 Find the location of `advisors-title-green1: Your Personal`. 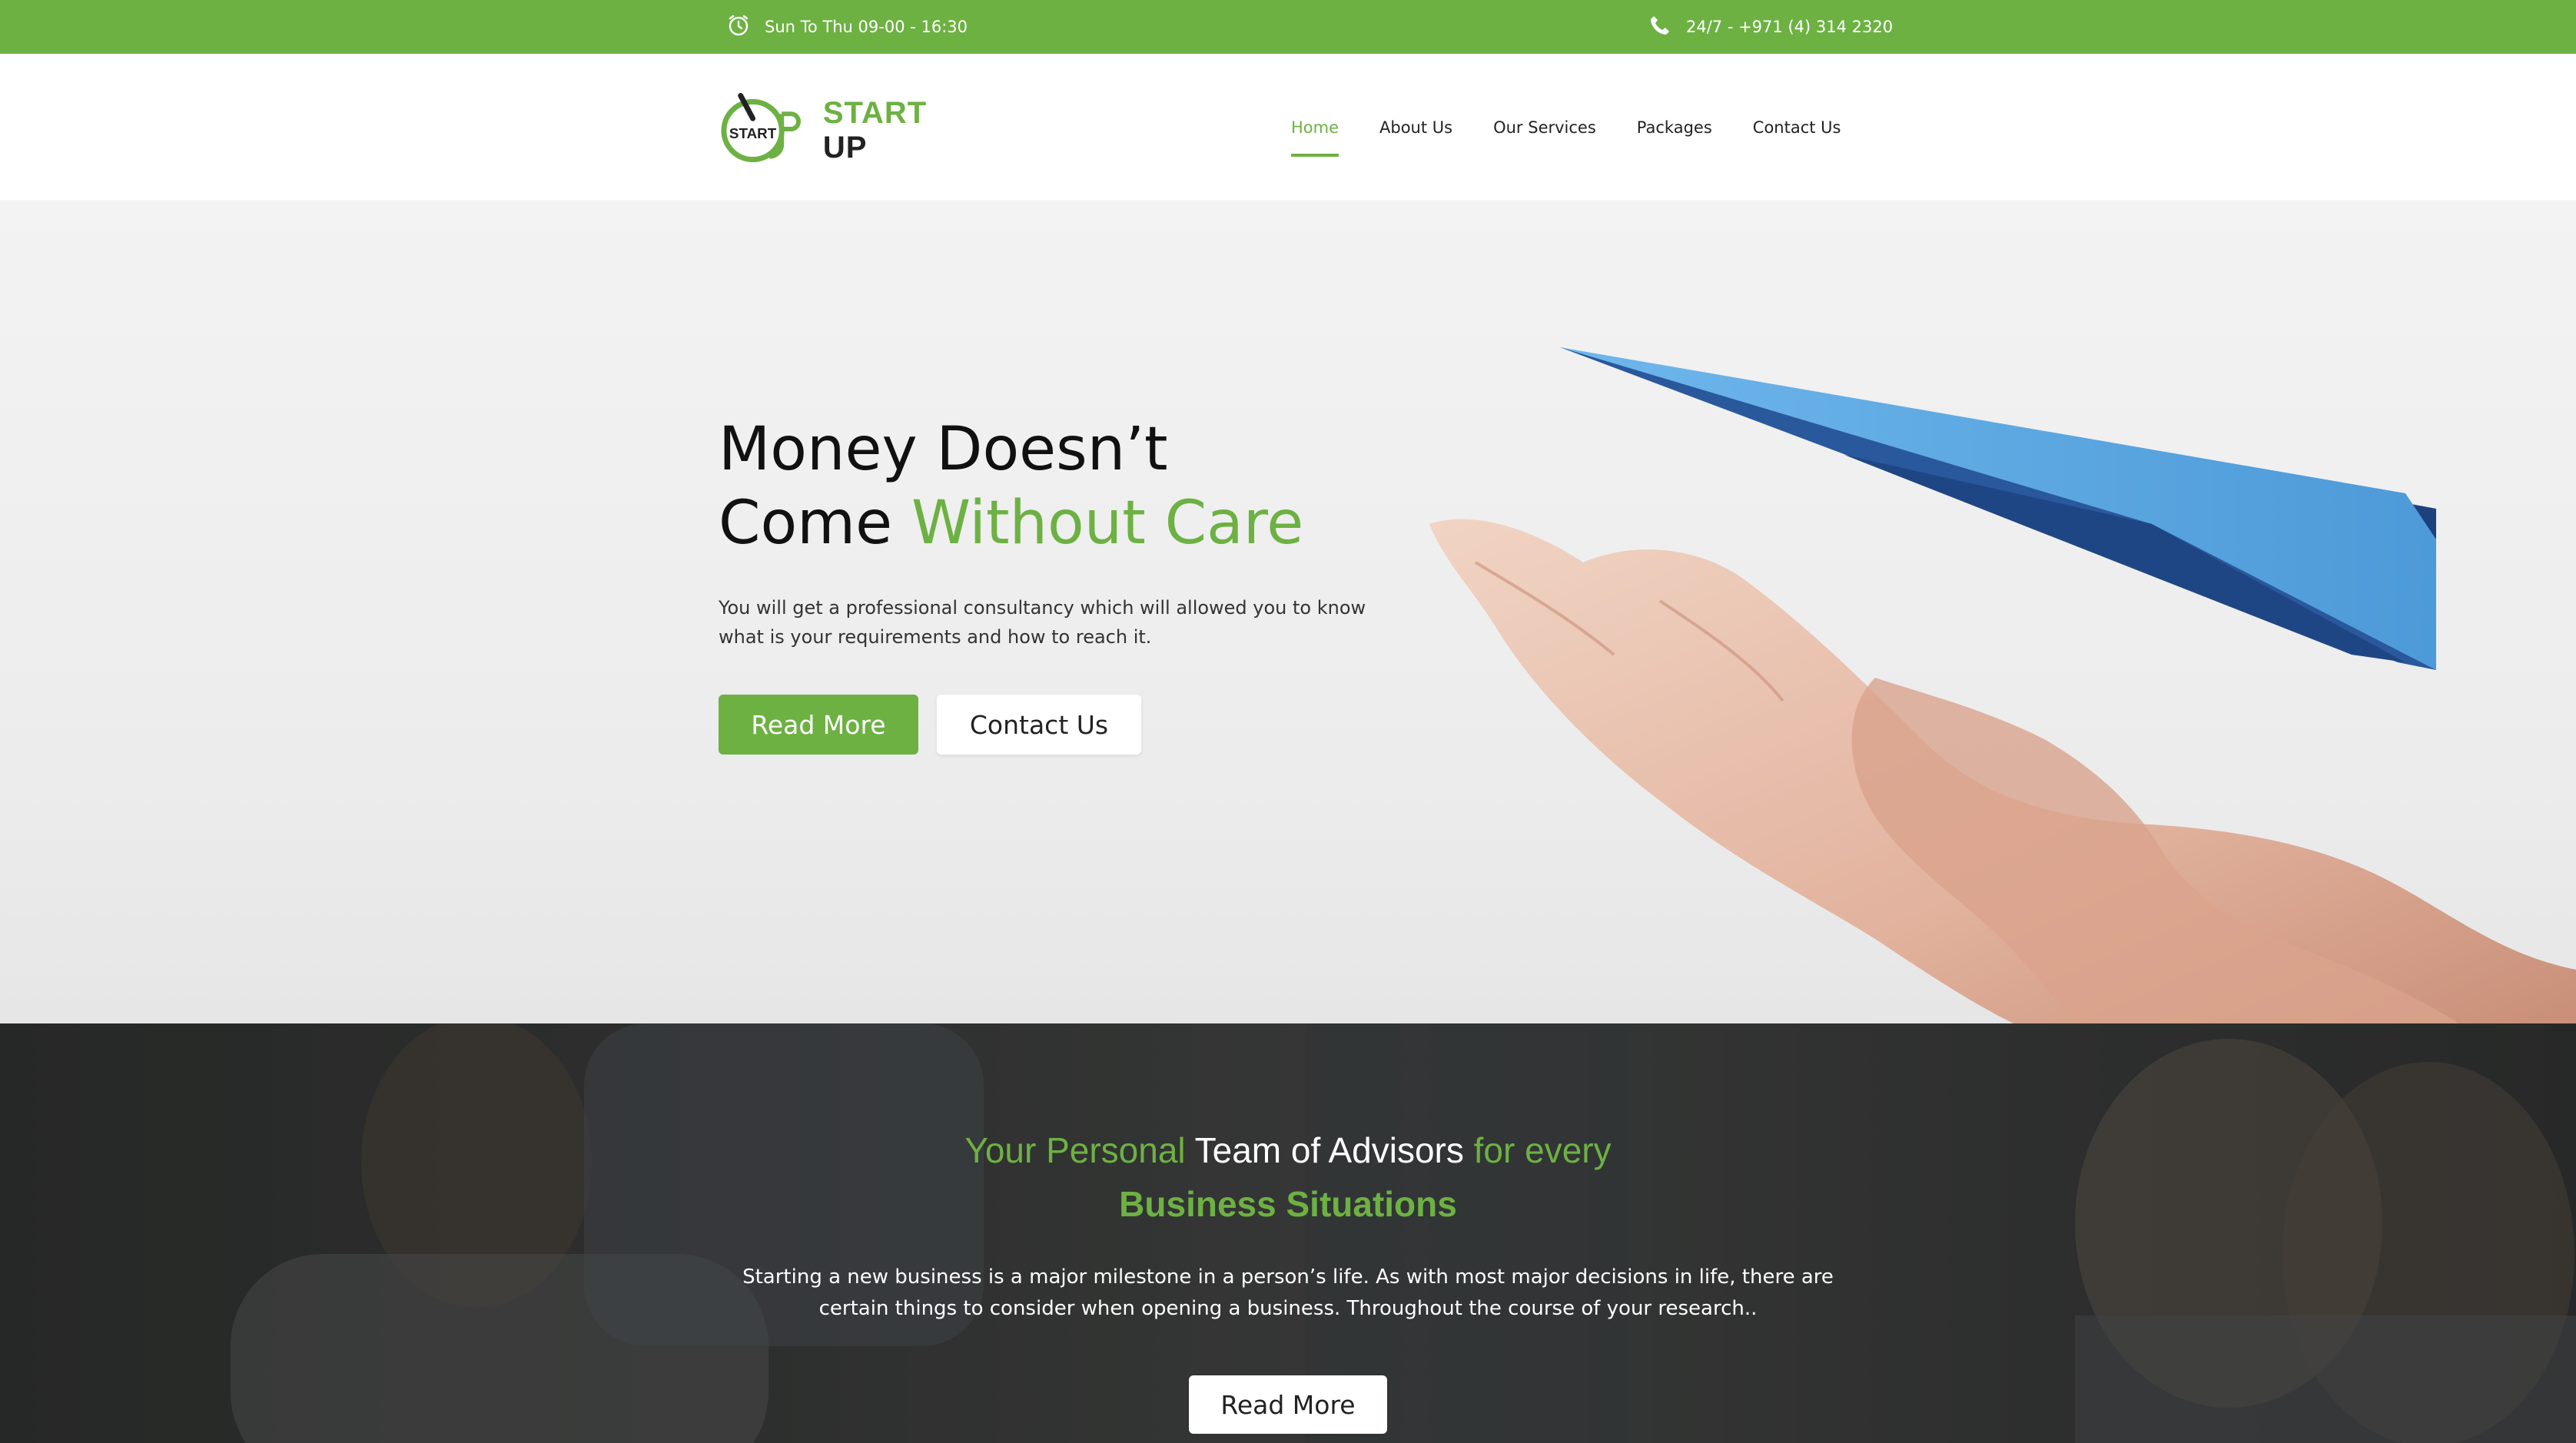

advisors-title-green1: Your Personal is located at coordinates (1075, 1150).